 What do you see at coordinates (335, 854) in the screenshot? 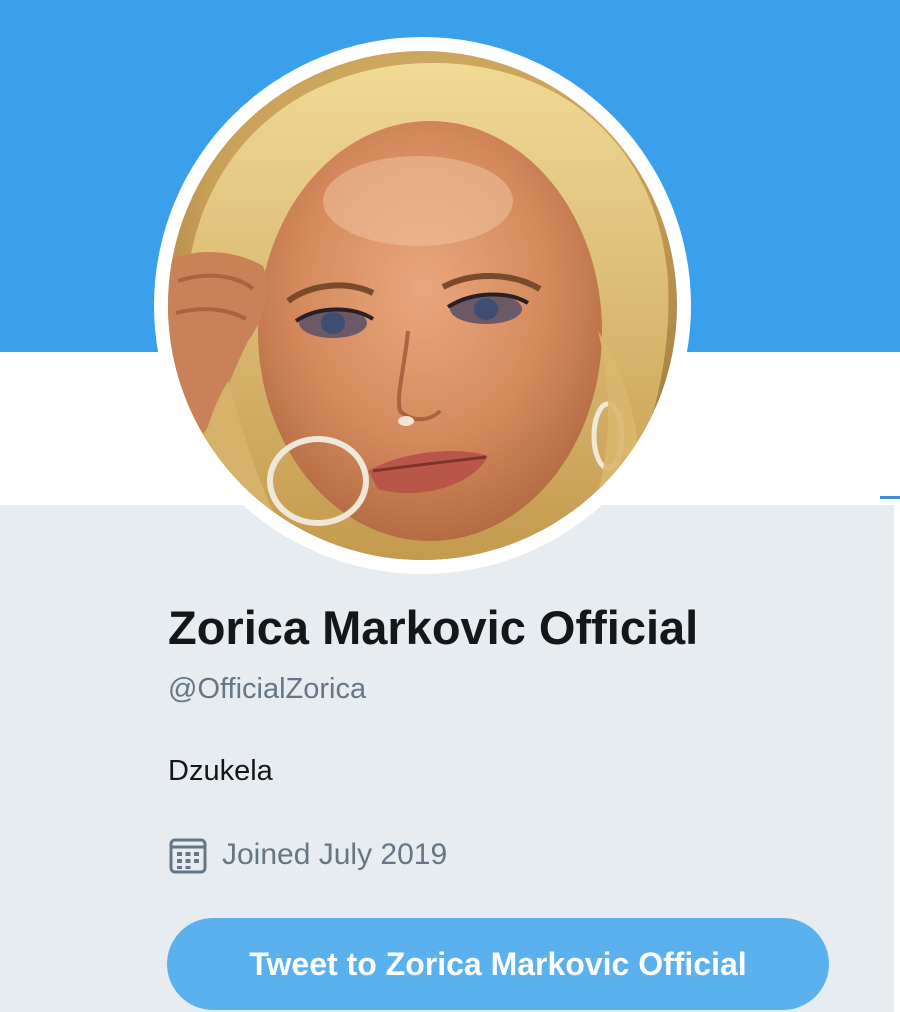
I see `joined-label: Joined July 2019` at bounding box center [335, 854].